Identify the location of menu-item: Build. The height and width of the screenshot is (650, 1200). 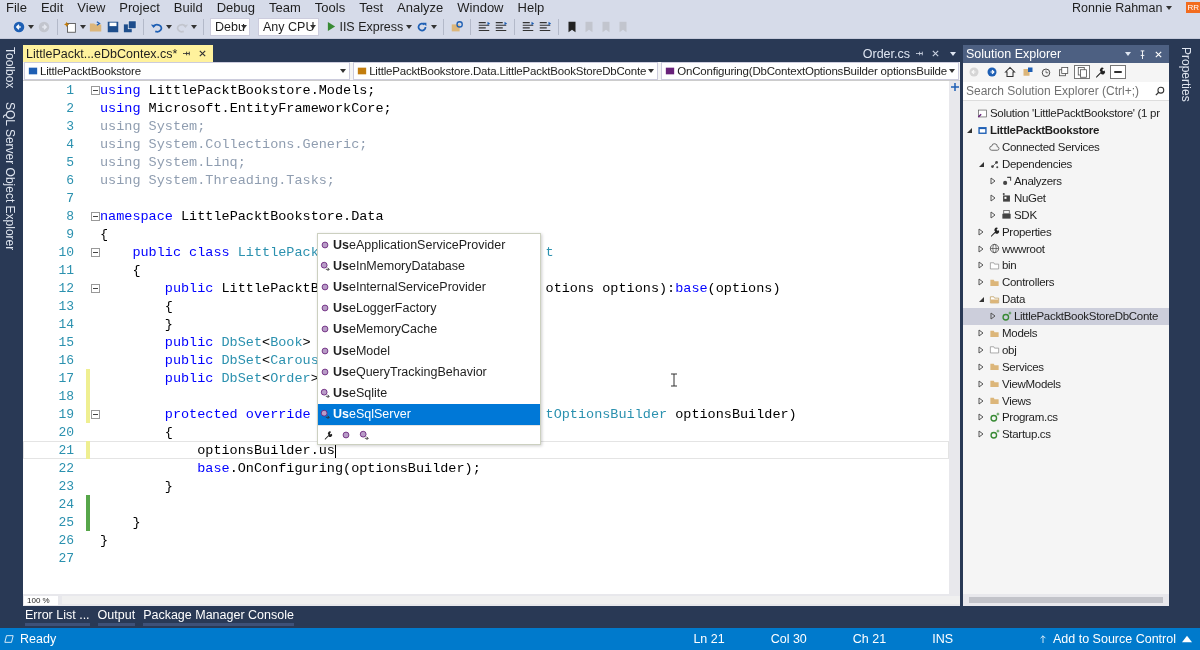
(188, 7).